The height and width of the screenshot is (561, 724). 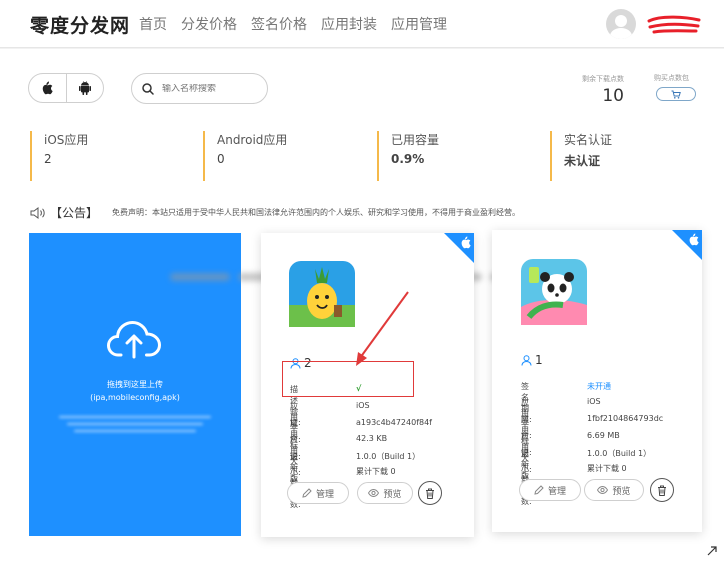 What do you see at coordinates (613, 96) in the screenshot?
I see `remaining-downloads-value: 10` at bounding box center [613, 96].